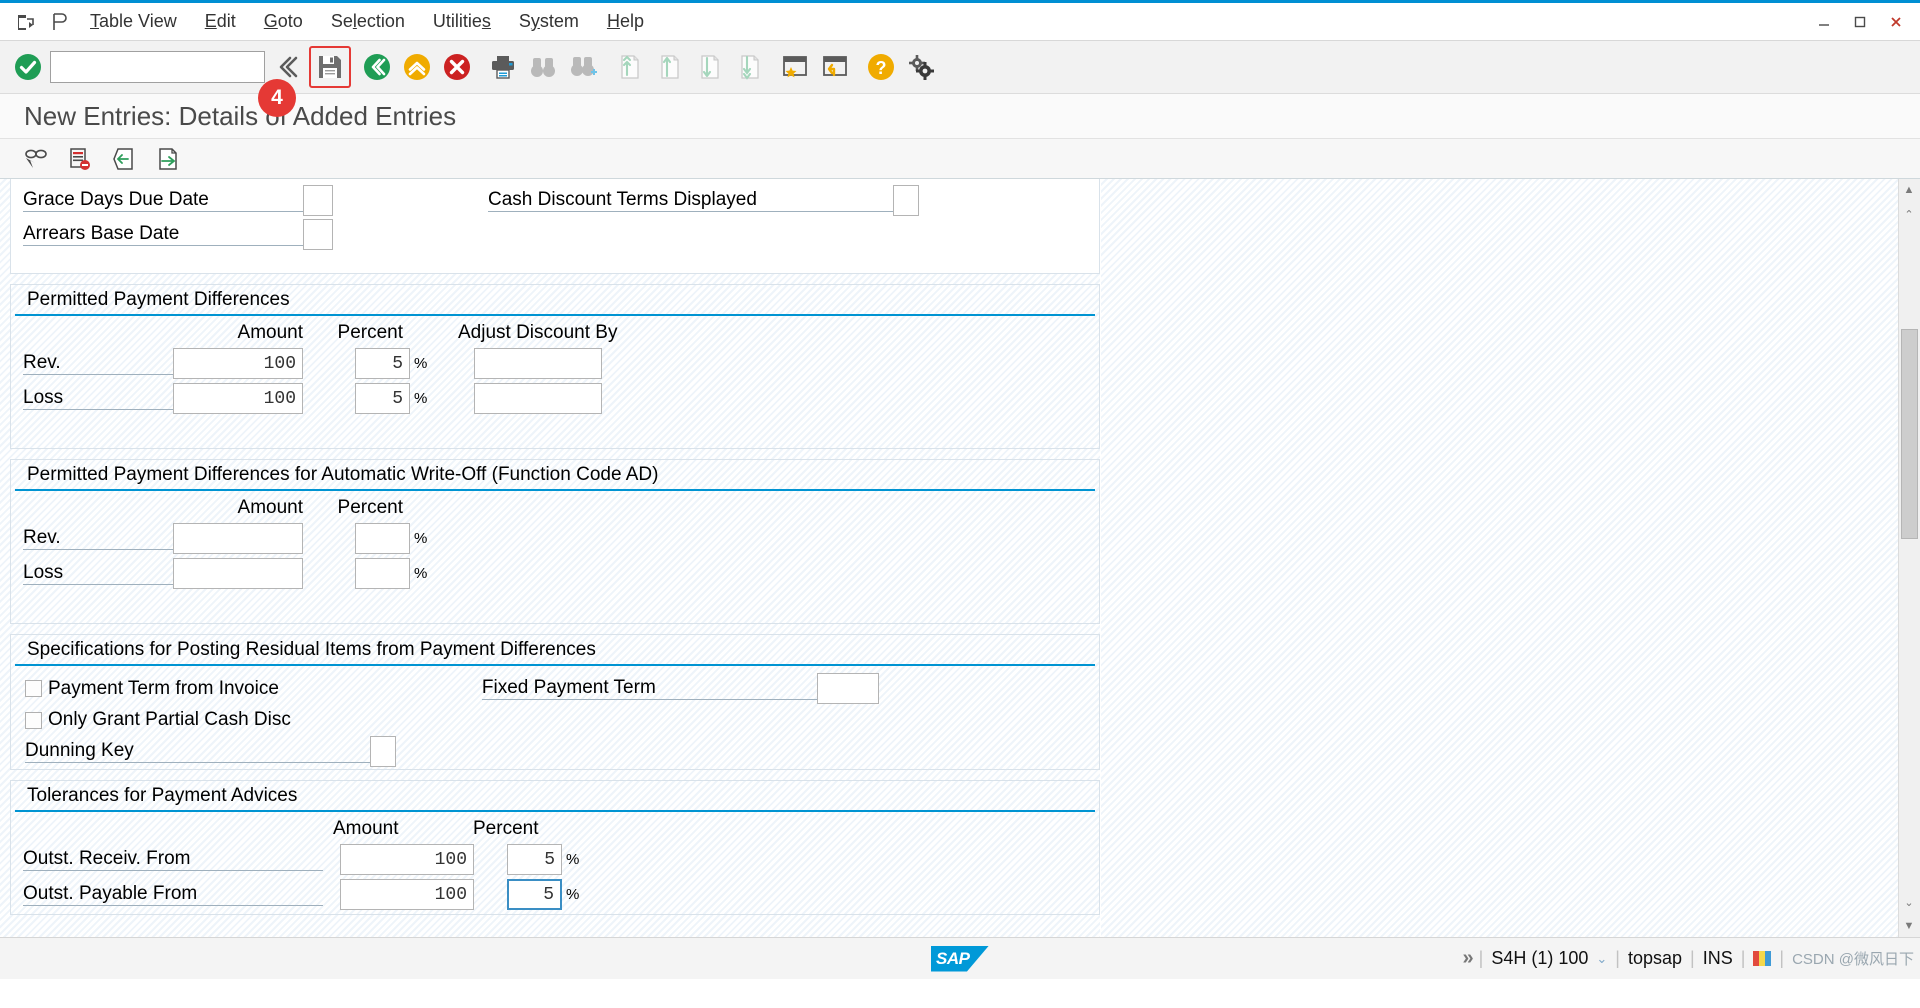  What do you see at coordinates (960, 159) in the screenshot?
I see `application-toolbar` at bounding box center [960, 159].